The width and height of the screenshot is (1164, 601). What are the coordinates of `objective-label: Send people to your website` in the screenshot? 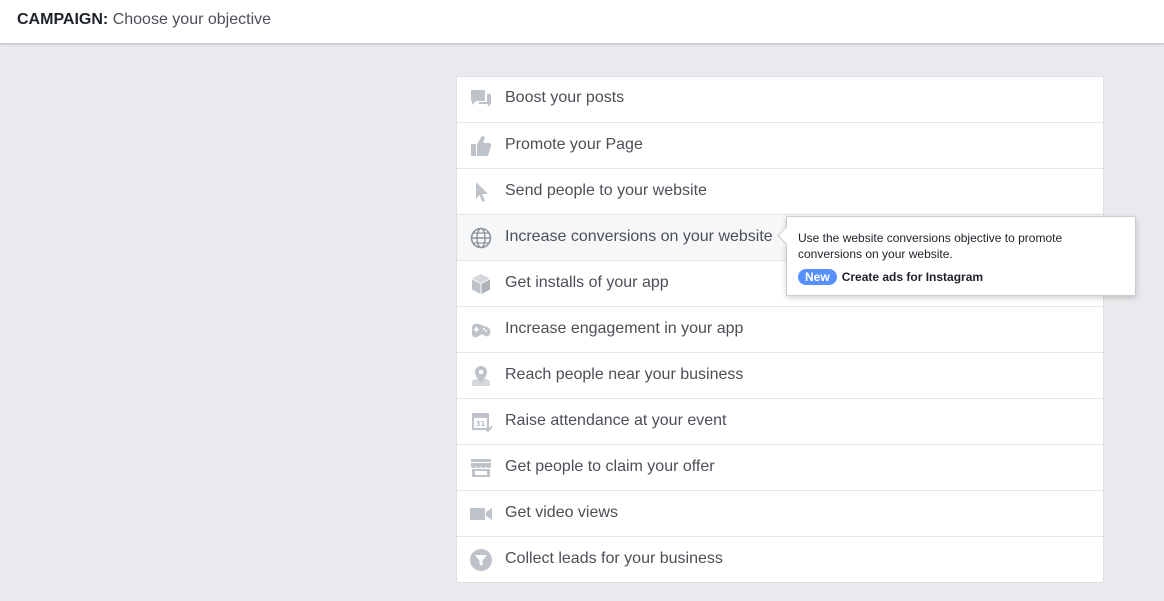 It's located at (606, 190).